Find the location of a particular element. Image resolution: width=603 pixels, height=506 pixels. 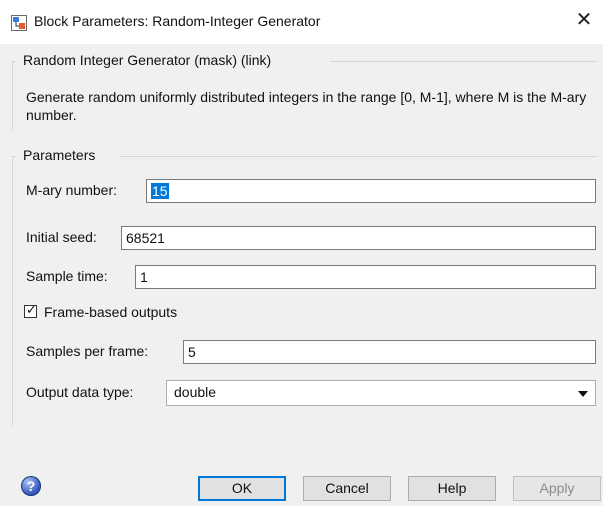

group-border-right is located at coordinates (463, 61).